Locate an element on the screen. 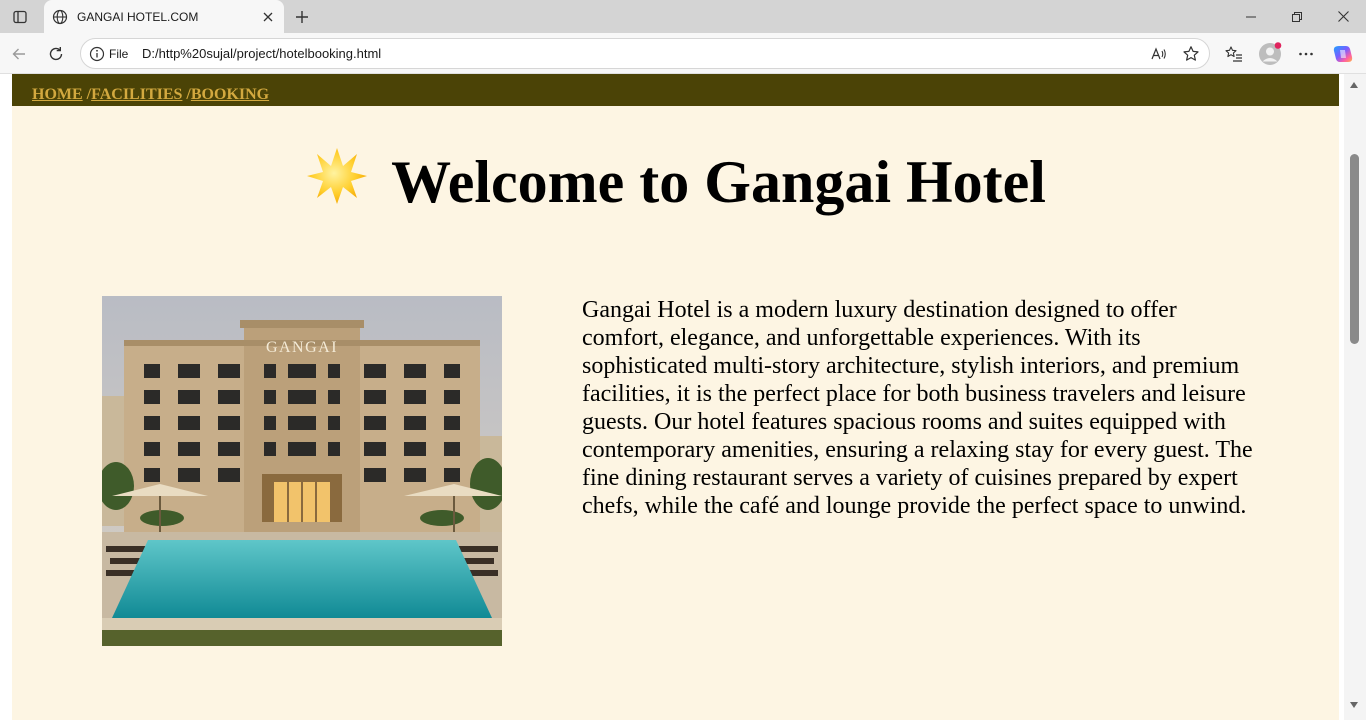  page-title-row: Welcome to Gangai Hotel is located at coordinates (675, 180).